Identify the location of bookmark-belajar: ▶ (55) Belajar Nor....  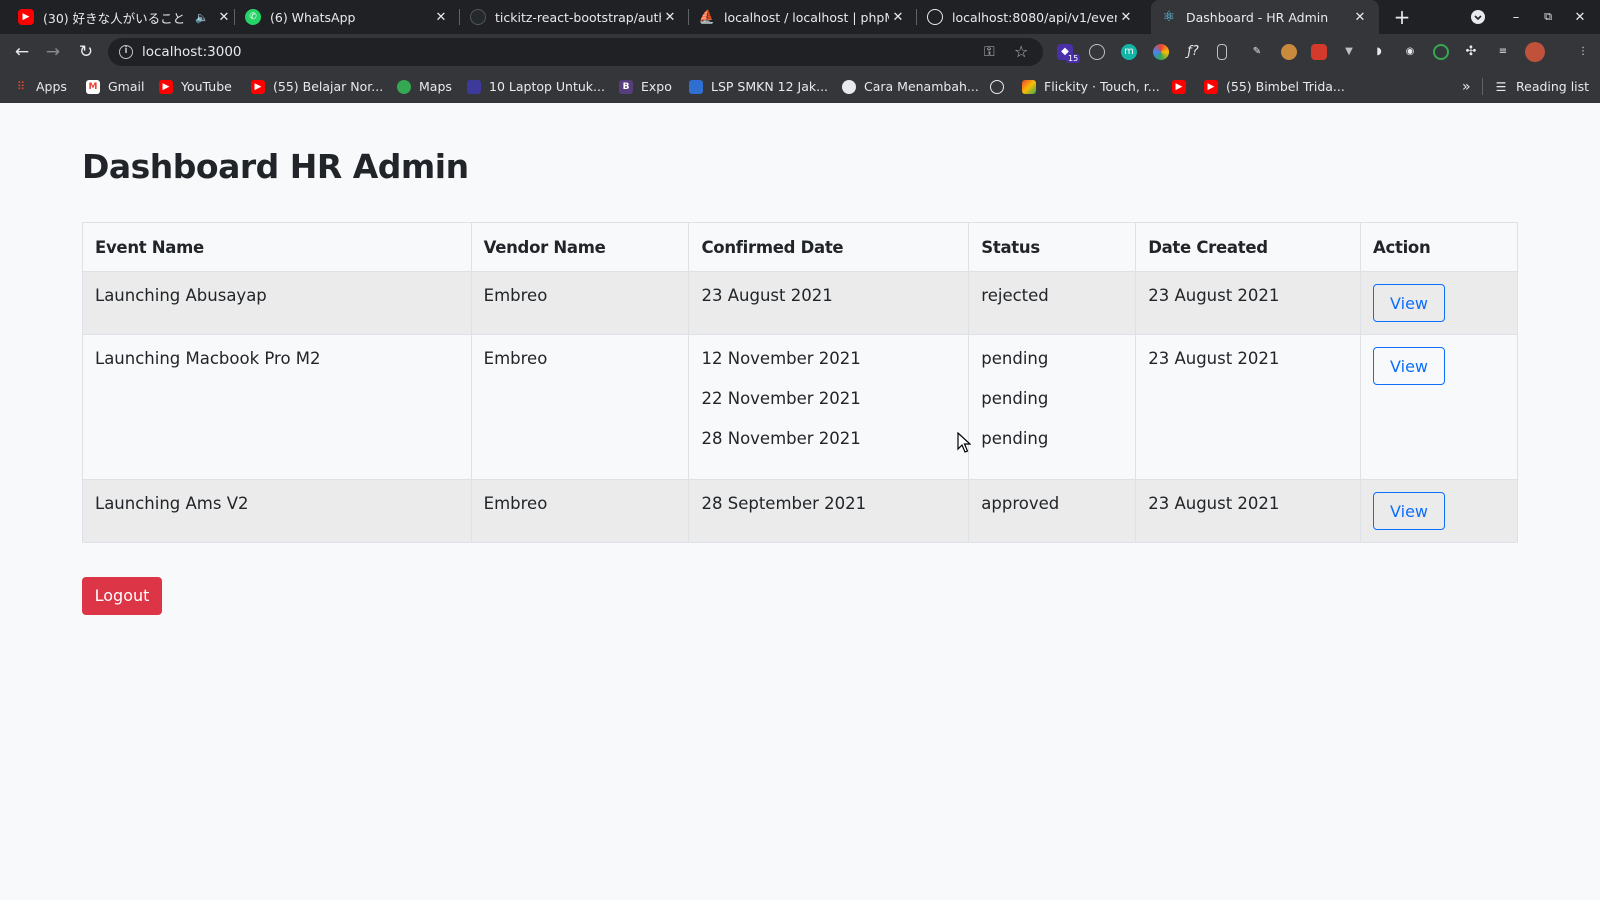
(317, 86).